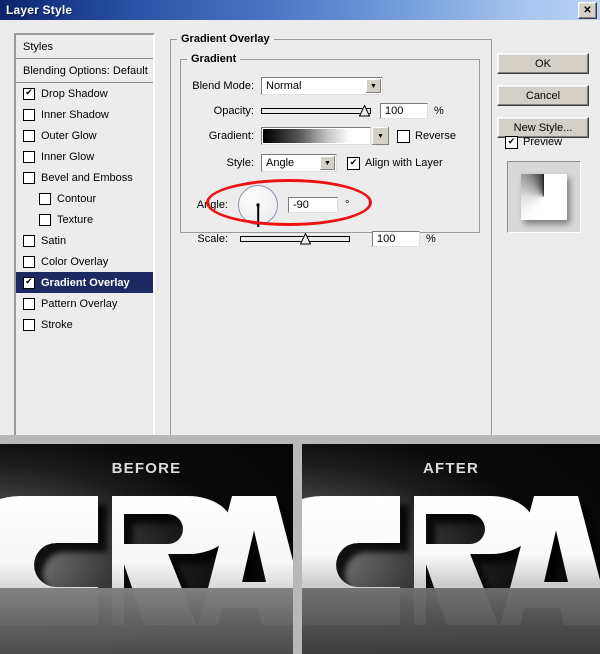  I want to click on opacity-label: Opacity:, so click(233, 111).